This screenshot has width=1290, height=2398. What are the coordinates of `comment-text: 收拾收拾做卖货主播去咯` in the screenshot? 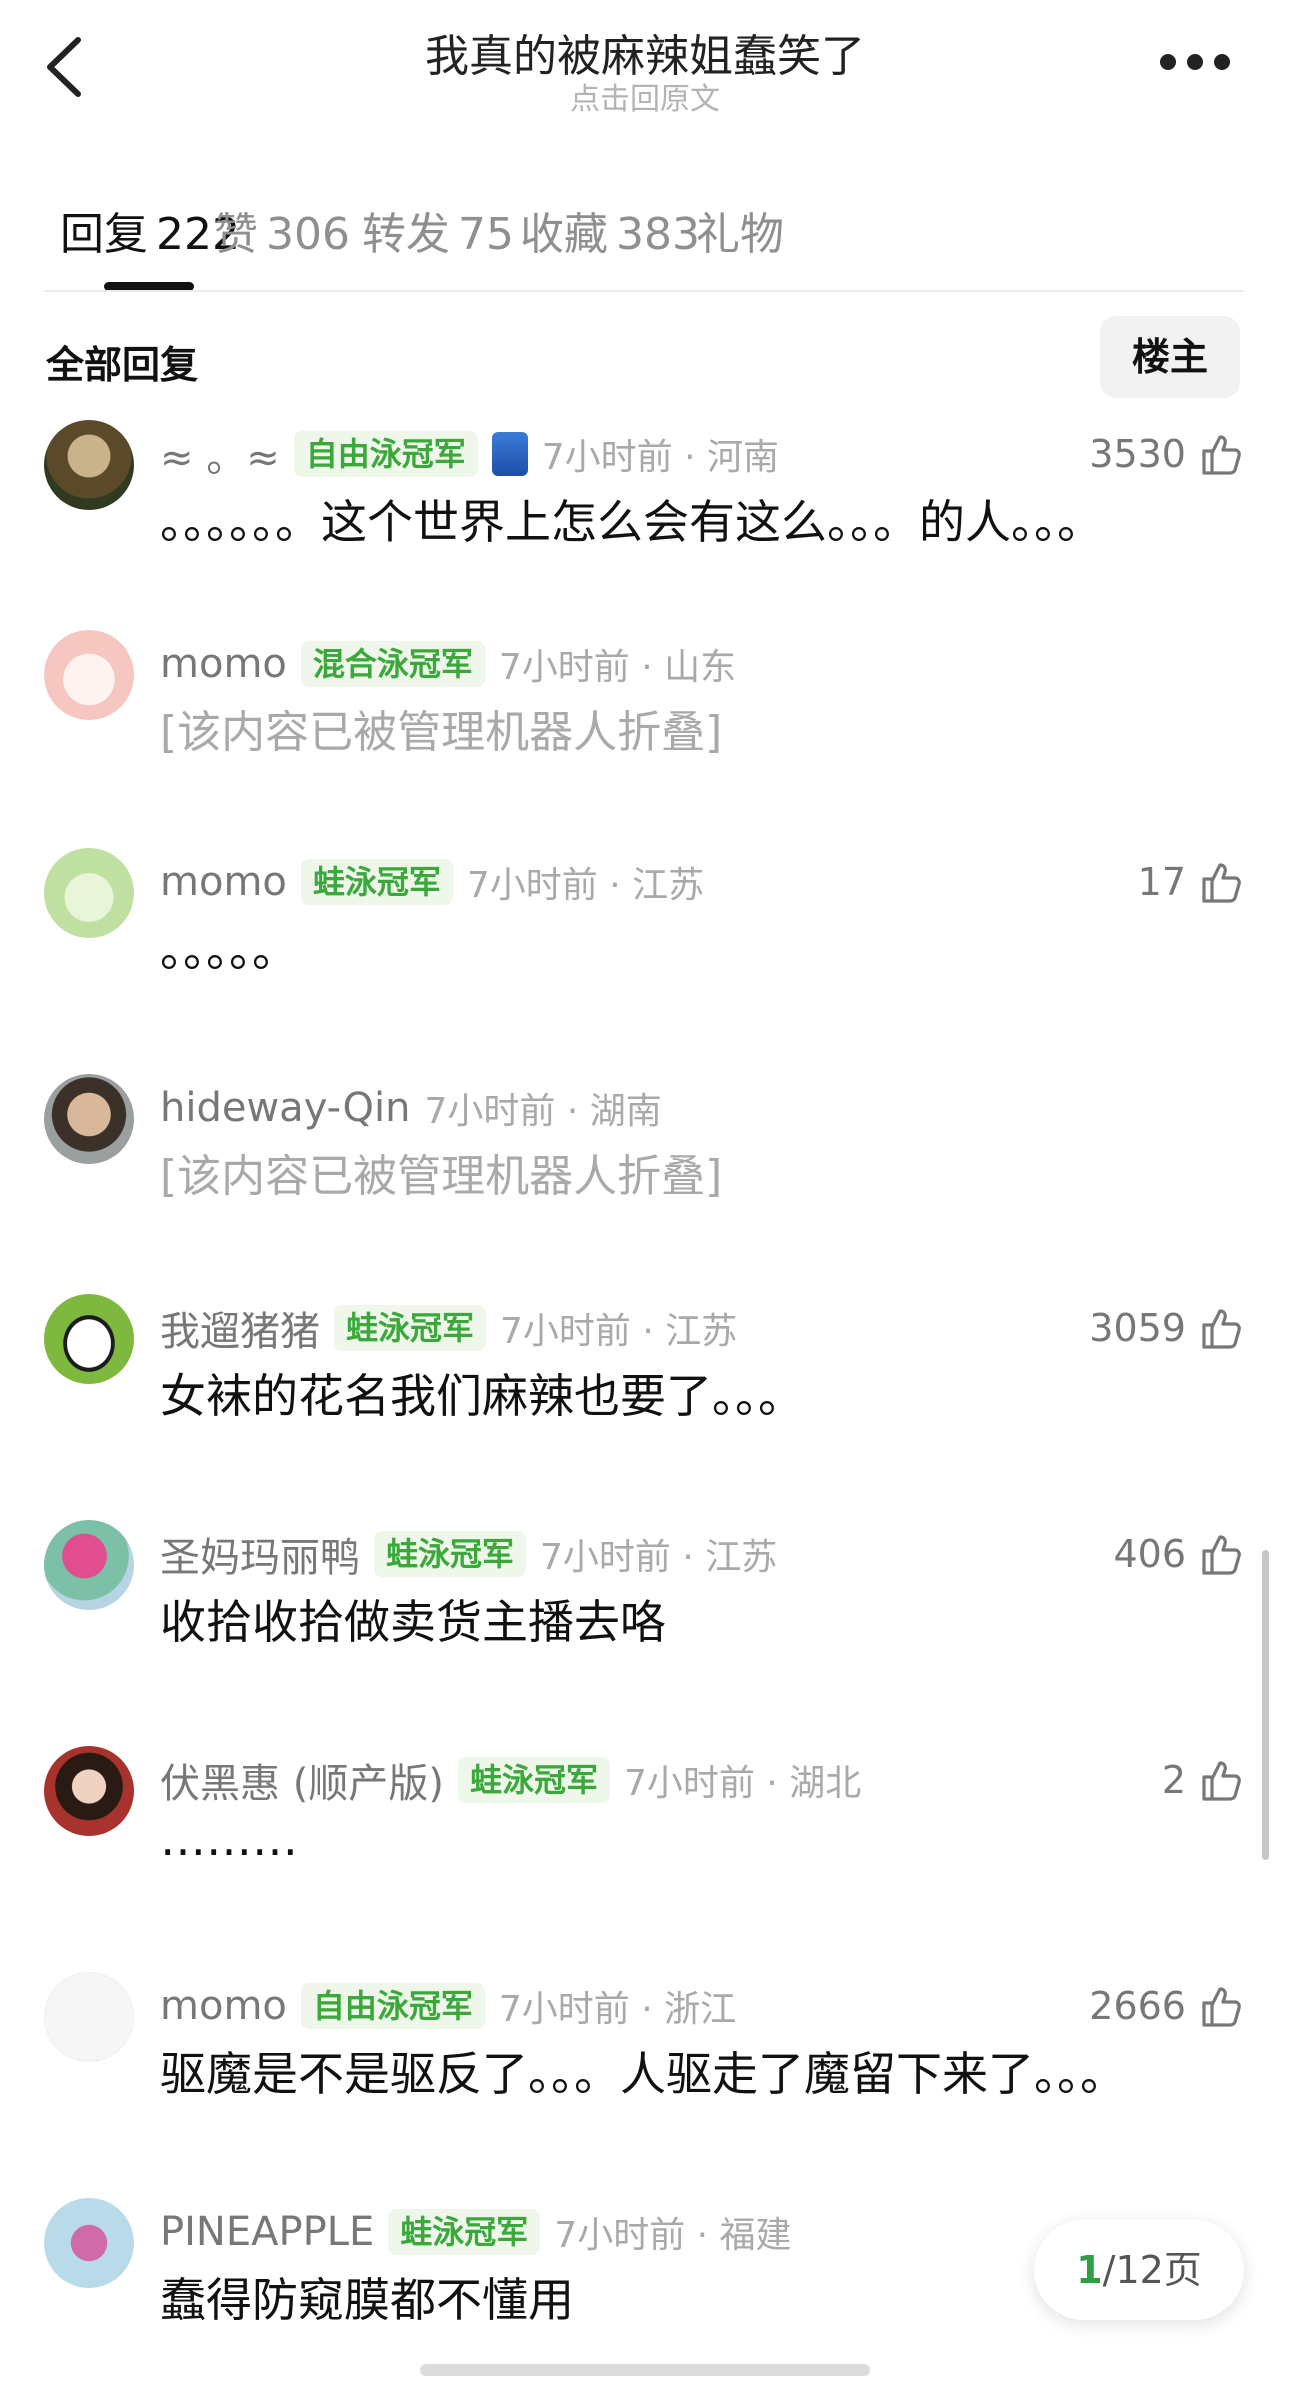 It's located at (413, 1622).